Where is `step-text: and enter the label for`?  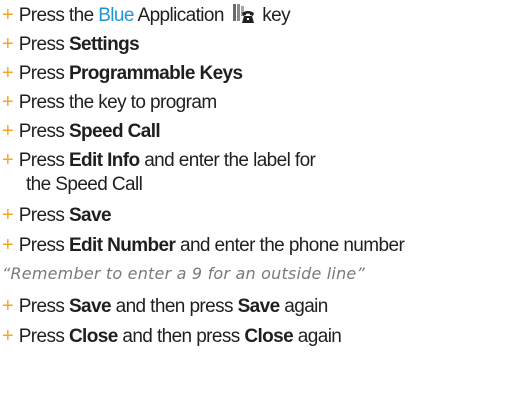
step-text: and enter the label for is located at coordinates (227, 160).